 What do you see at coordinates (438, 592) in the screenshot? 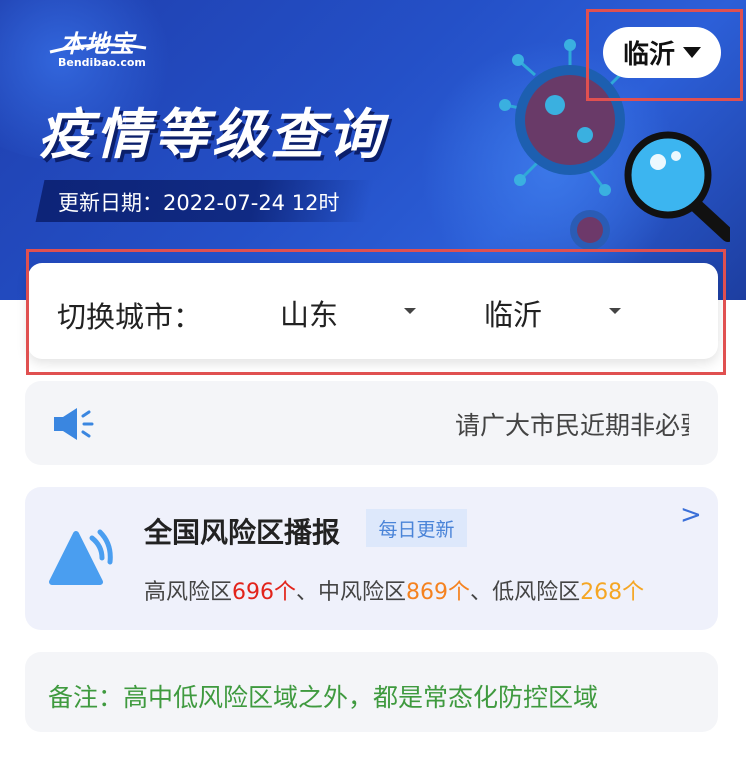
I see `mid-risk-count: 869个` at bounding box center [438, 592].